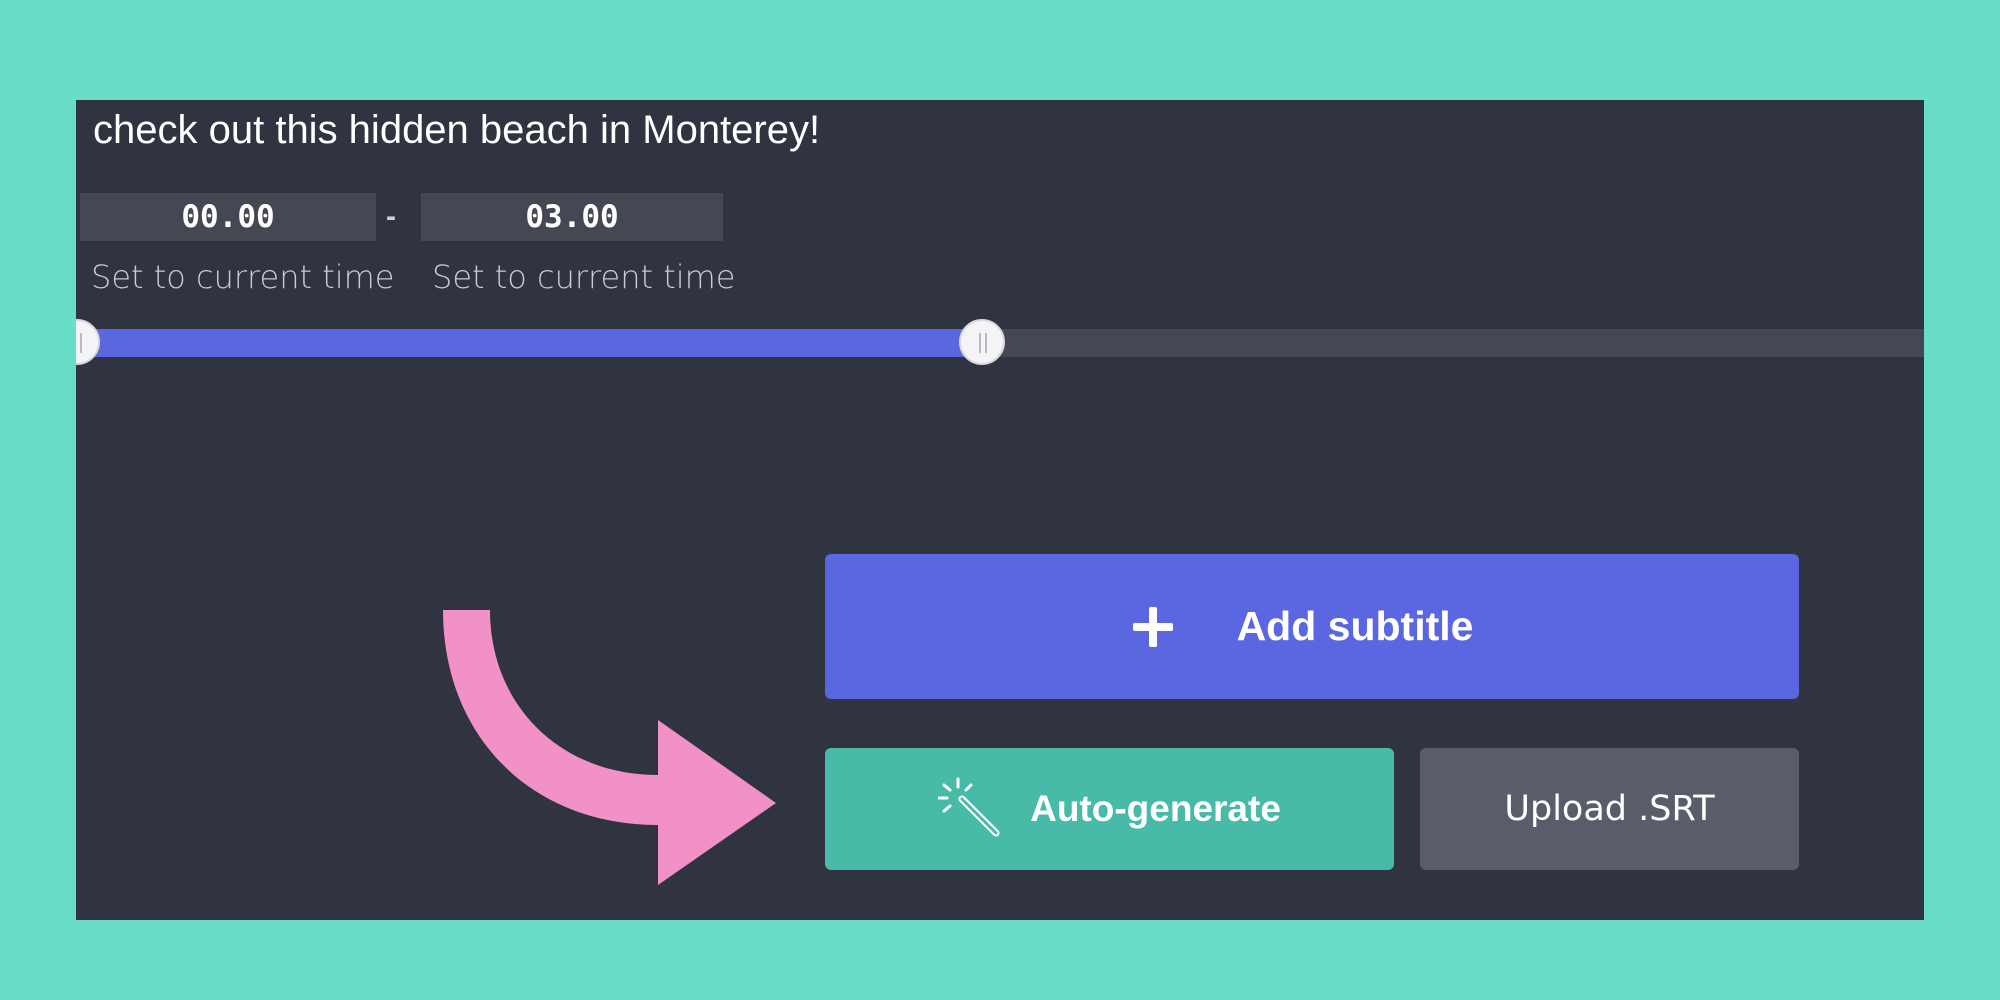  Describe the element at coordinates (529, 343) in the screenshot. I see `timeline-range-selection` at that location.